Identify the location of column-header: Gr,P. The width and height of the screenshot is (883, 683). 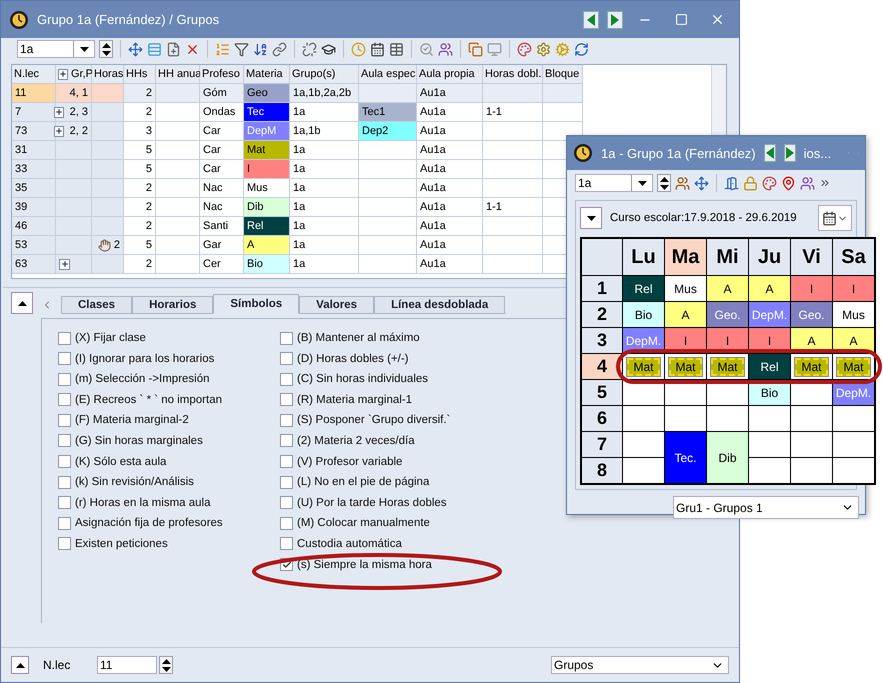
(74, 74).